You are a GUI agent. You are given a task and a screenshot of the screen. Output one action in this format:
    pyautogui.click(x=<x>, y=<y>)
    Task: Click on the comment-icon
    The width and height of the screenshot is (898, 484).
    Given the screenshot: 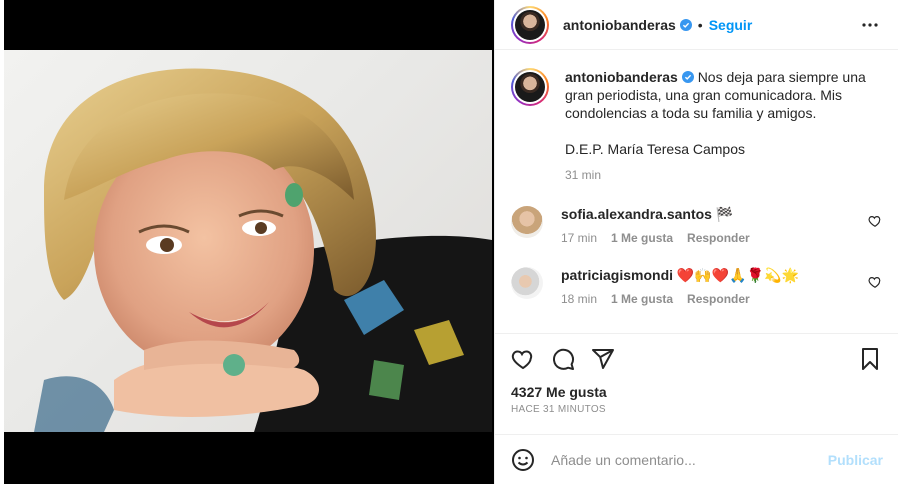 What is the action you would take?
    pyautogui.click(x=563, y=359)
    